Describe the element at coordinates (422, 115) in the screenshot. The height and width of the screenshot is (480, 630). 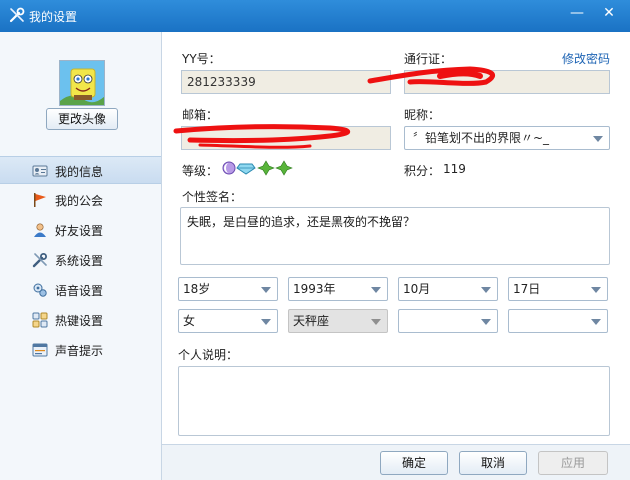
I see `nickname-label: 昵称：` at that location.